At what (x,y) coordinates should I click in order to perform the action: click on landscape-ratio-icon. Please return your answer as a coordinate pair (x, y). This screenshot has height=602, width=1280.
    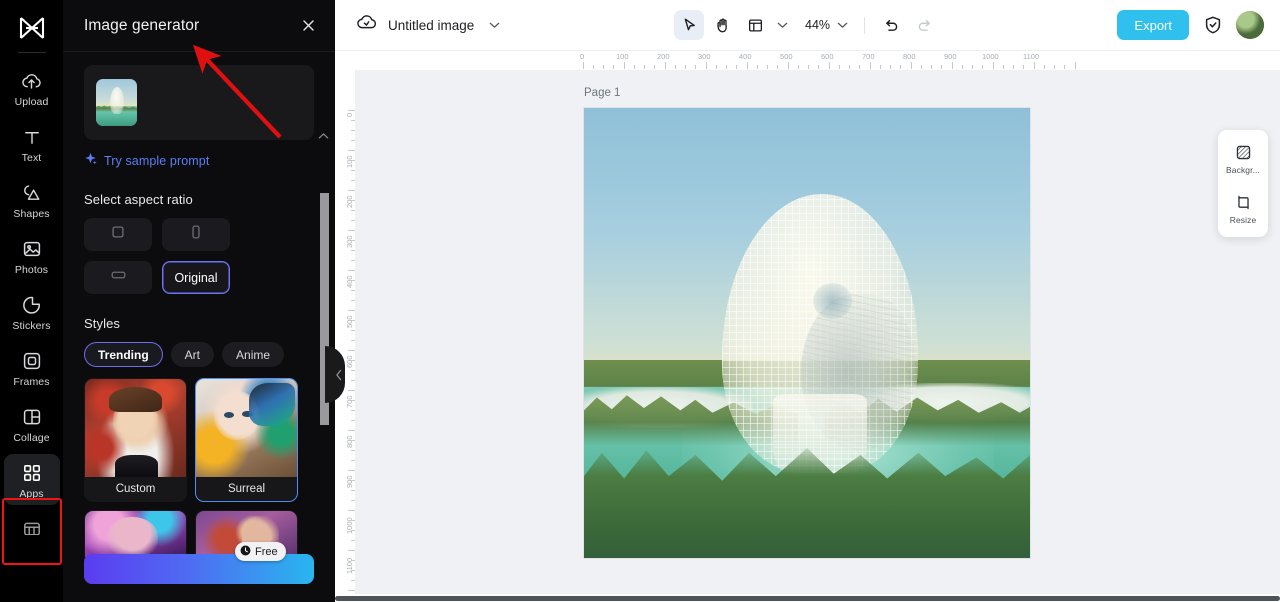
    Looking at the image, I should click on (118, 277).